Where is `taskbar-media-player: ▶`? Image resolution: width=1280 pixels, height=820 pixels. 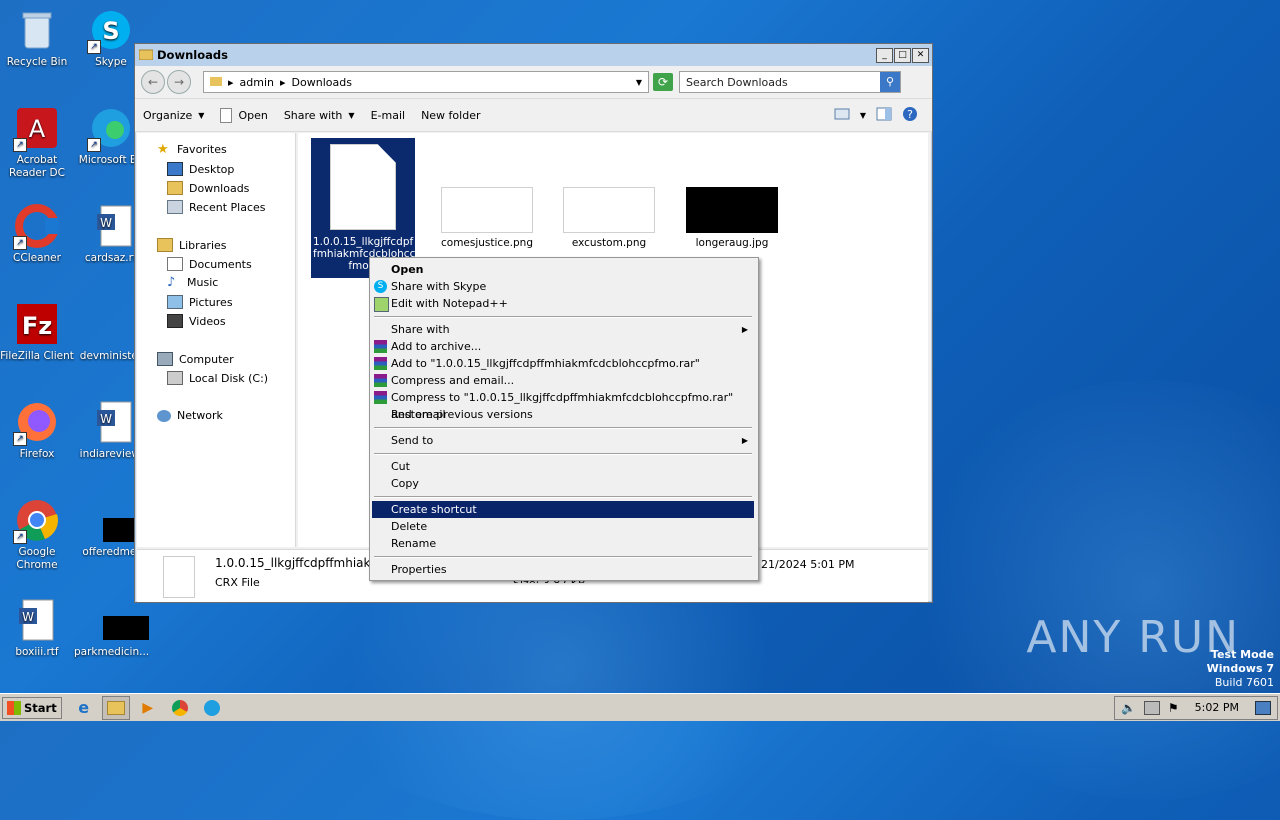 taskbar-media-player: ▶ is located at coordinates (148, 708).